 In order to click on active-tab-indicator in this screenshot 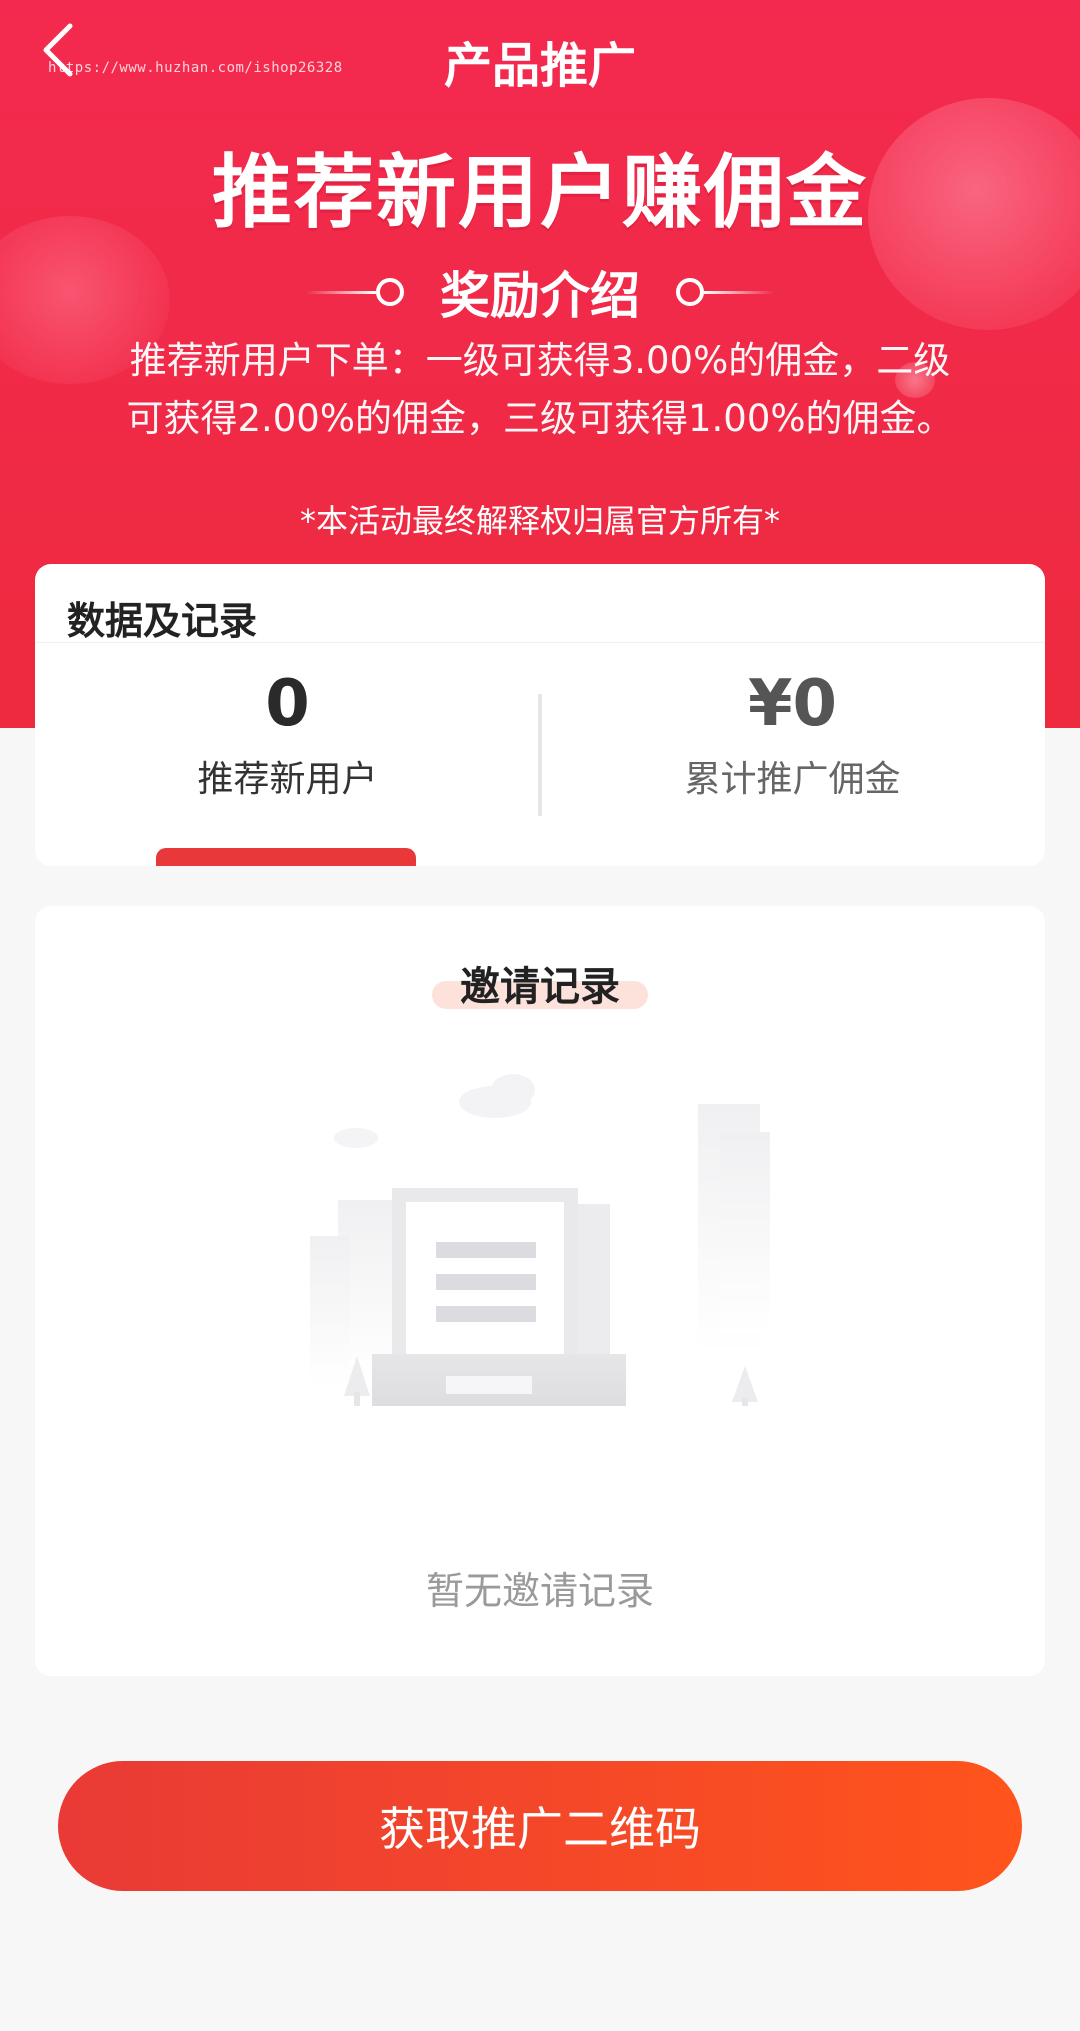, I will do `click(286, 857)`.